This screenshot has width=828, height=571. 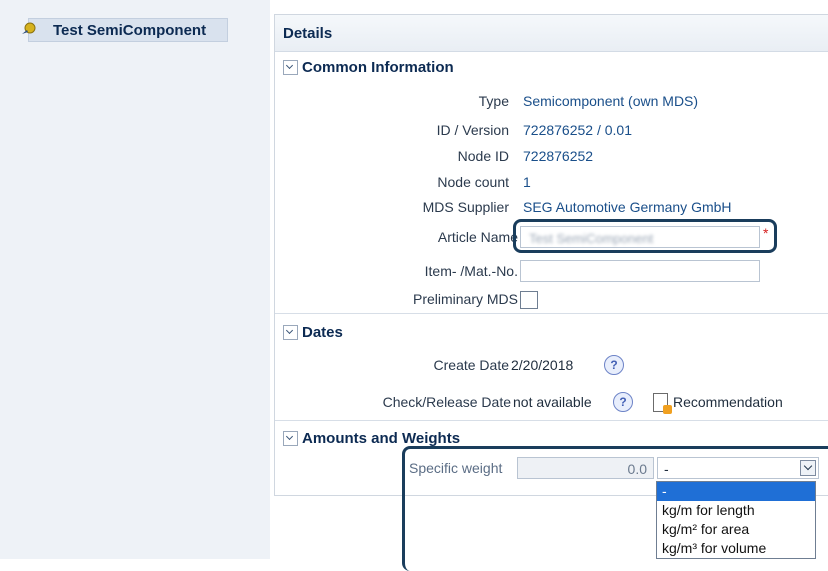 I want to click on node-count-value: 1, so click(x=527, y=182).